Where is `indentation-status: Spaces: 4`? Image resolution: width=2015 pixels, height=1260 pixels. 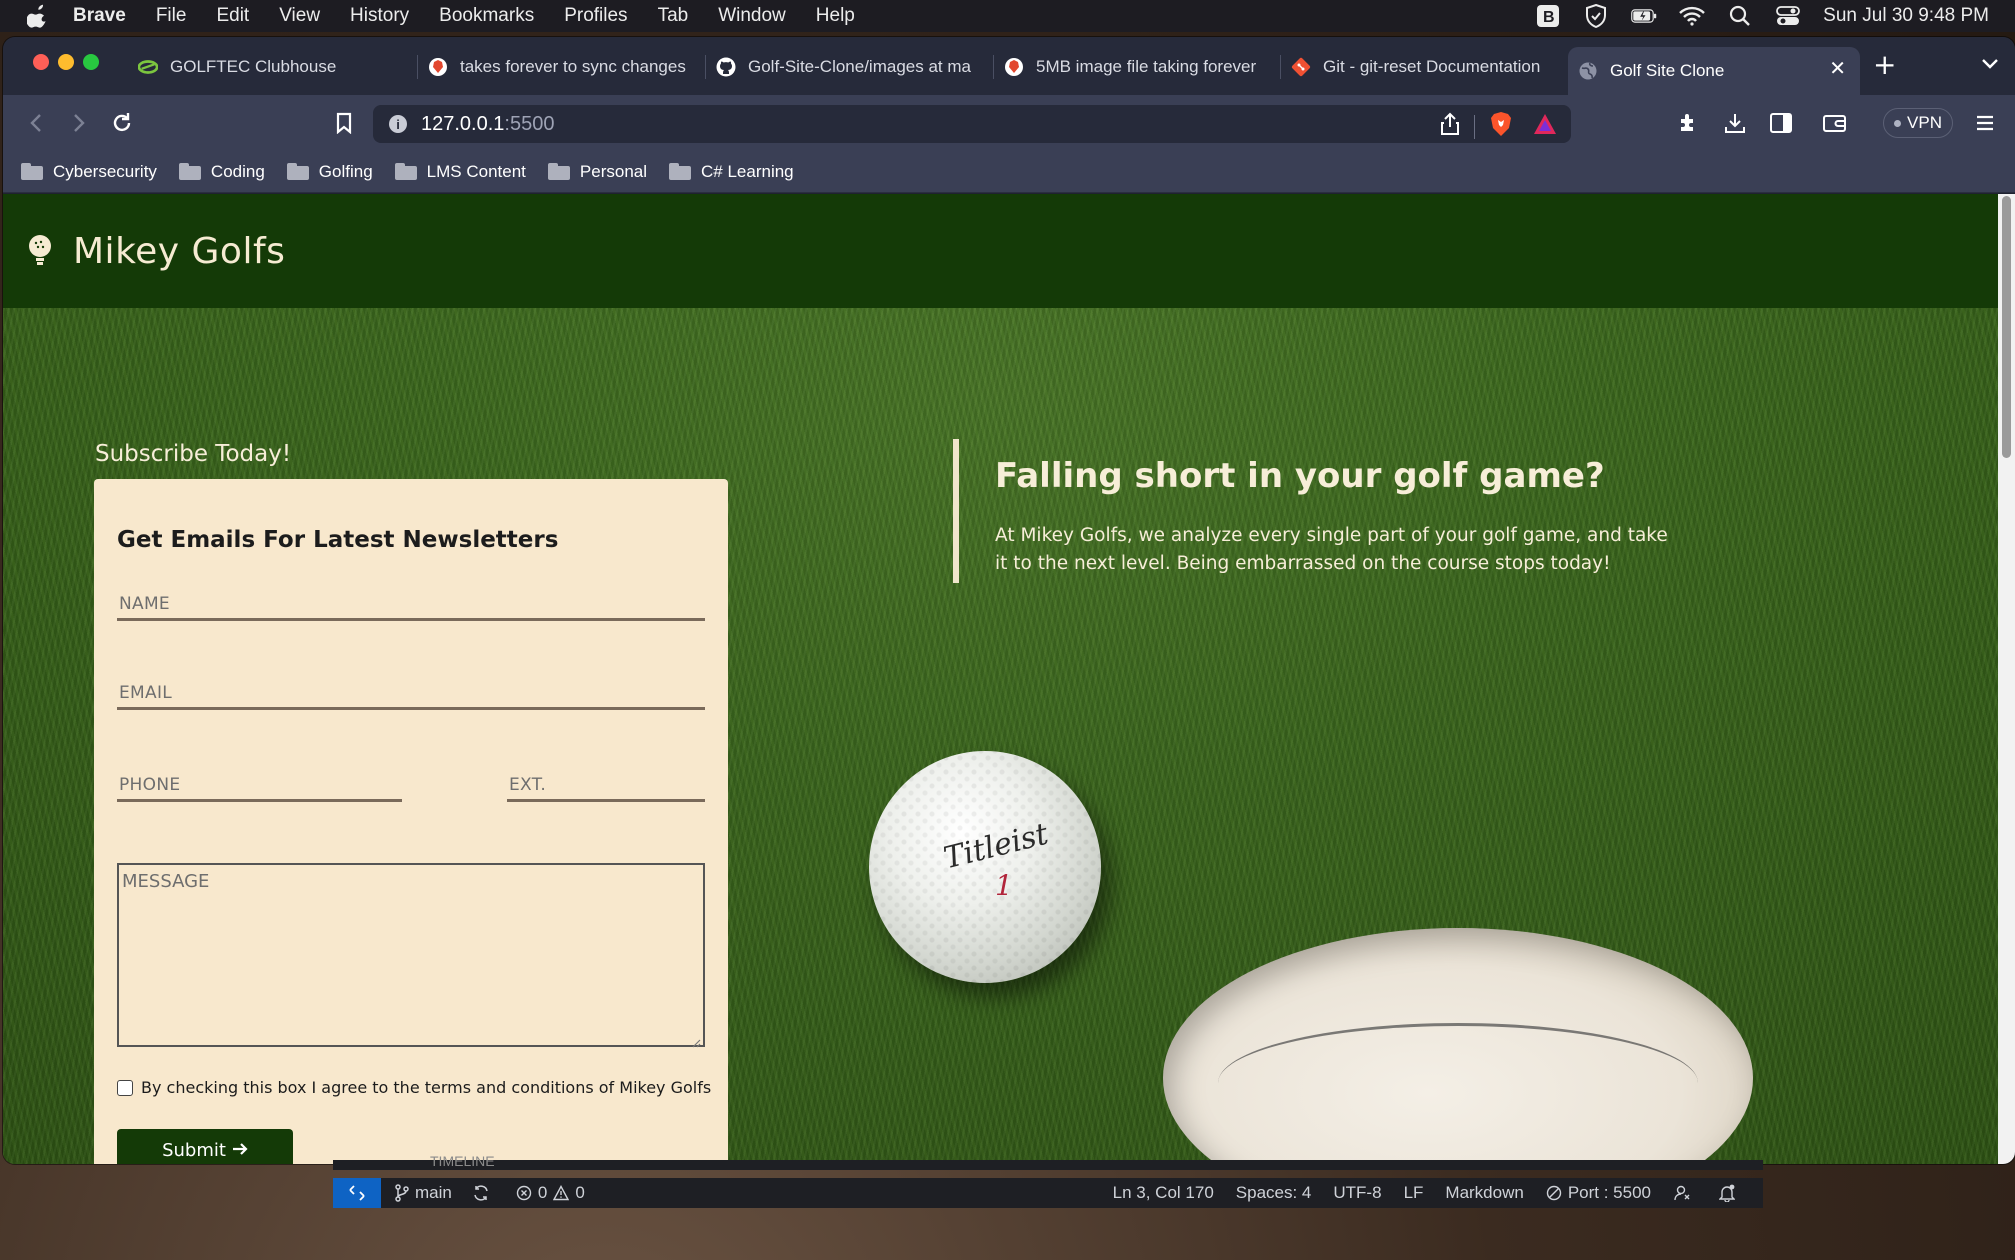 indentation-status: Spaces: 4 is located at coordinates (1274, 1193).